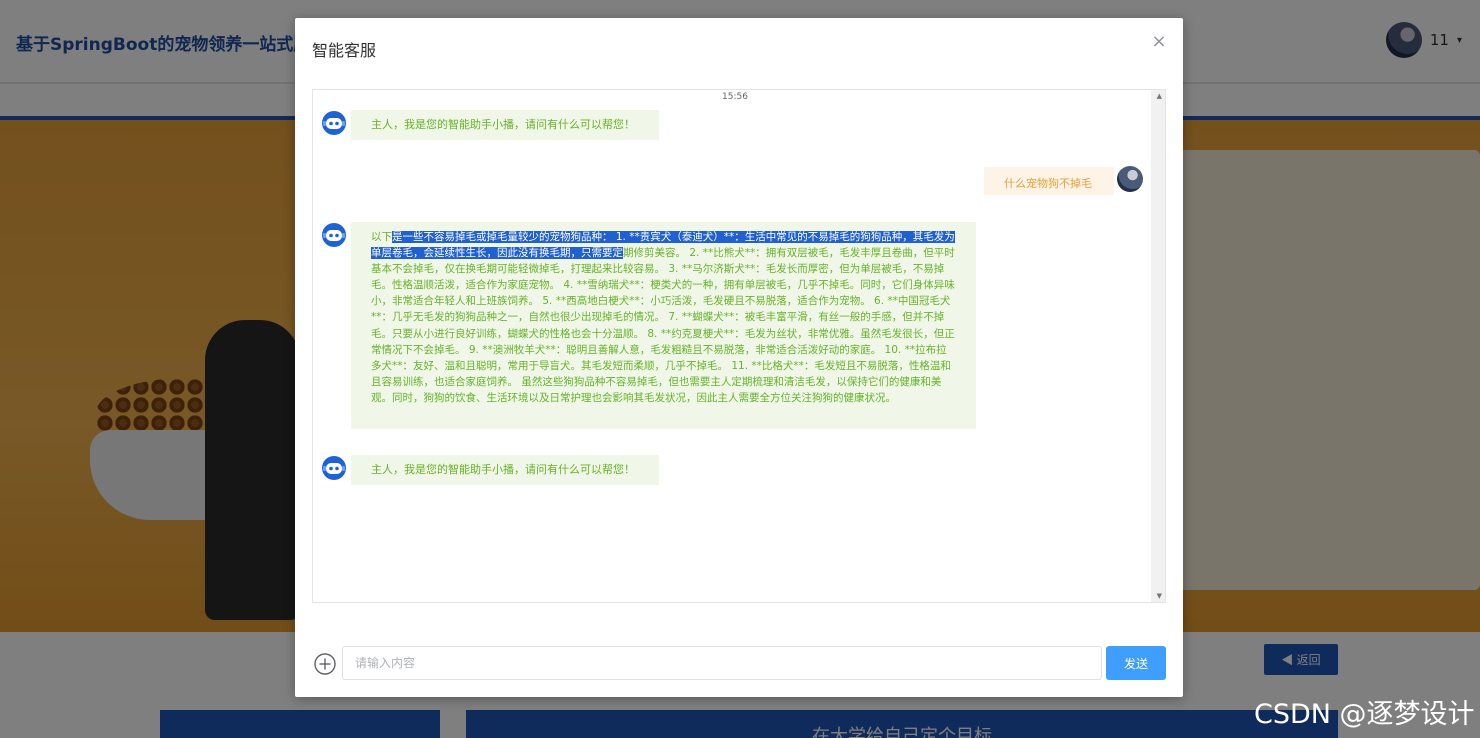 This screenshot has width=1480, height=738. Describe the element at coordinates (722, 663) in the screenshot. I see `message-input` at that location.